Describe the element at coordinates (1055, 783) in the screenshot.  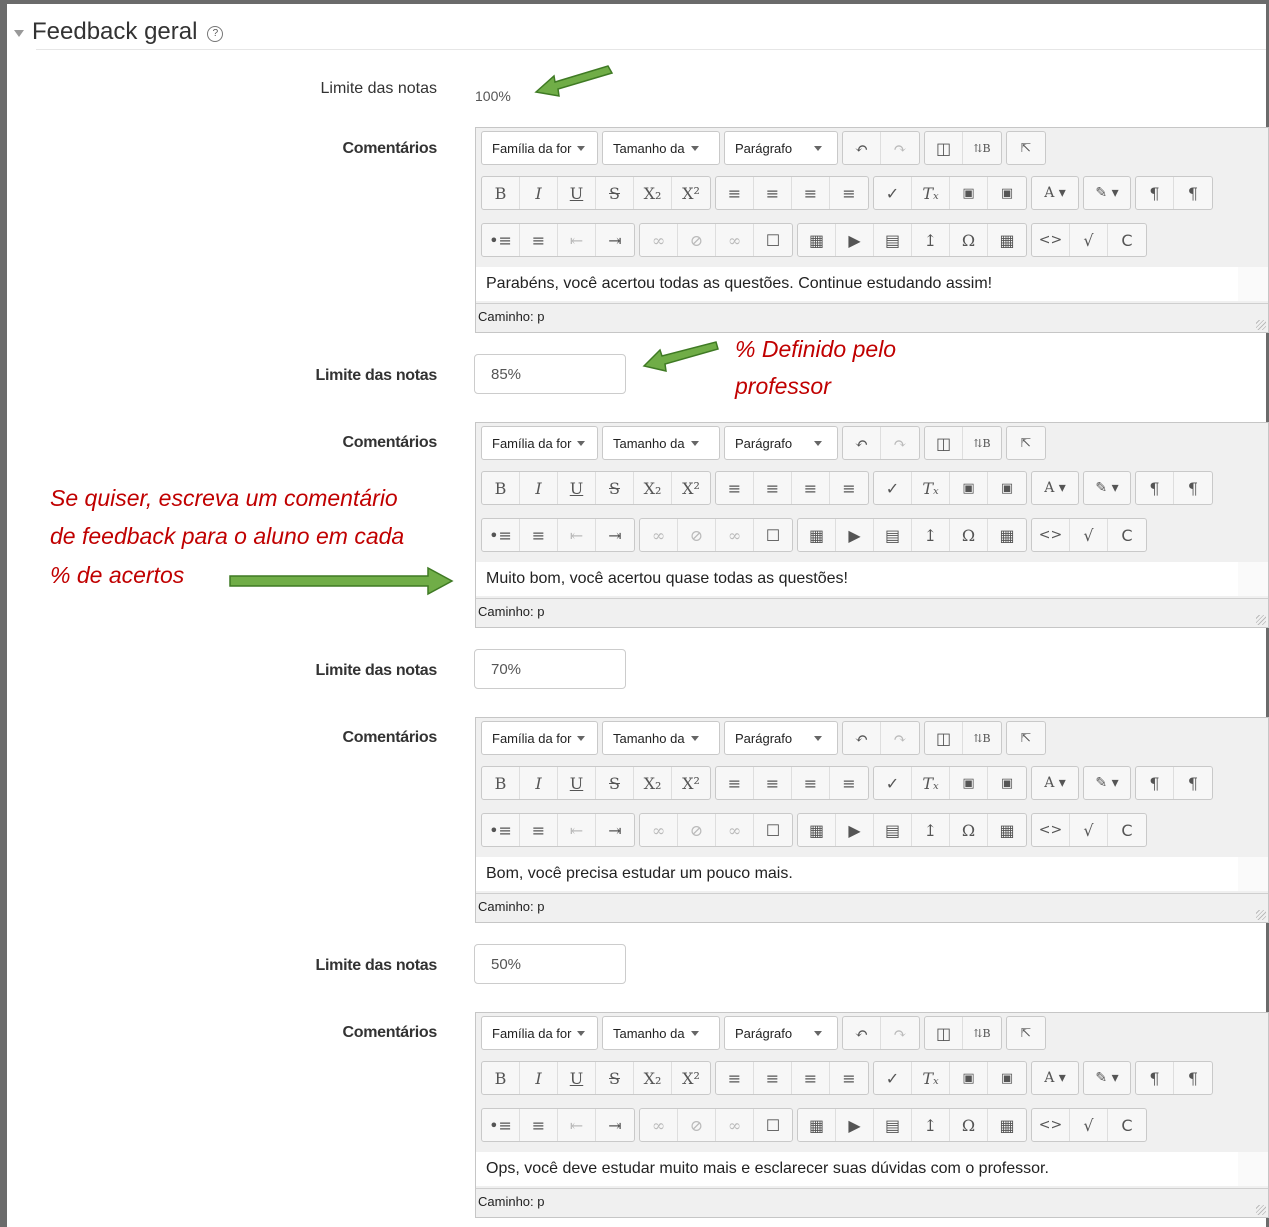
I see `text-color-icon: A ▾` at that location.